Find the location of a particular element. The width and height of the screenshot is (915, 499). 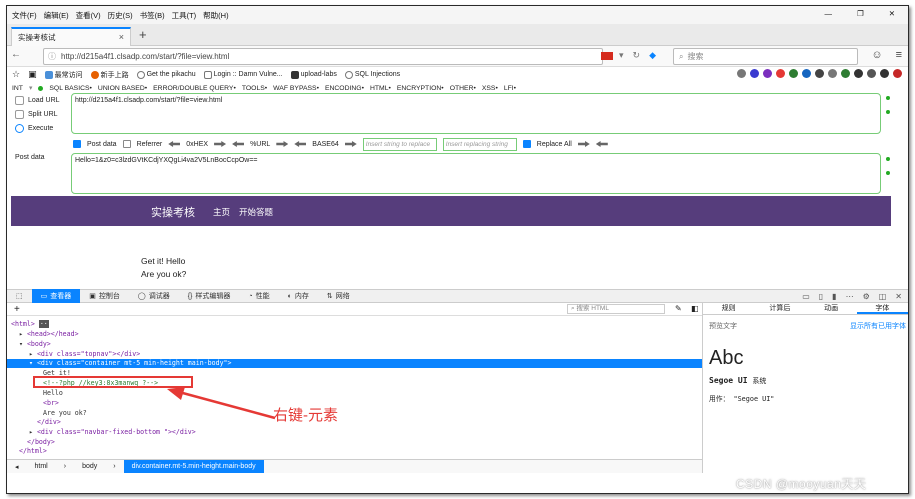

reload-icon: ↻ is located at coordinates (637, 55).